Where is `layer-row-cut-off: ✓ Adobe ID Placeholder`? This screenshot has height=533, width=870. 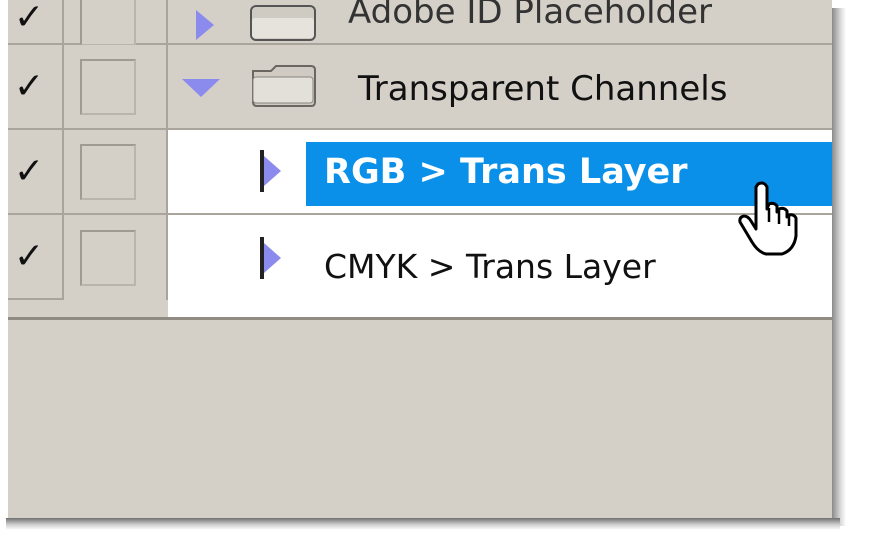
layer-row-cut-off: ✓ Adobe ID Placeholder is located at coordinates (420, 23).